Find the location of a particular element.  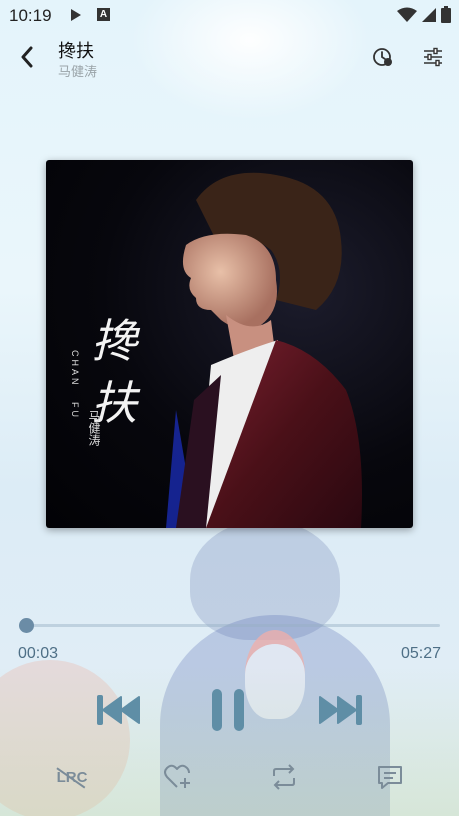

lyrics-off-icon: LRC is located at coordinates (72, 777).